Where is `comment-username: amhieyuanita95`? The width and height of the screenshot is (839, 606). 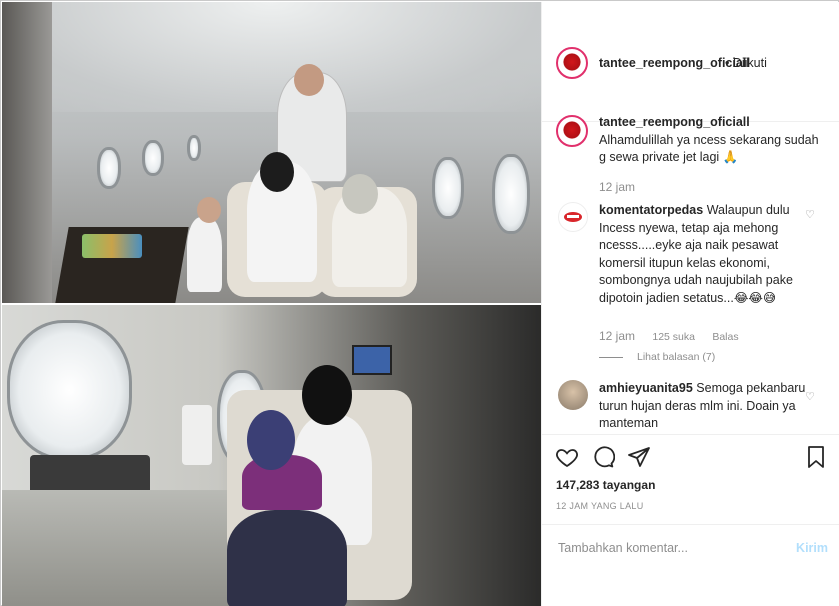
comment-username: amhieyuanita95 is located at coordinates (646, 388).